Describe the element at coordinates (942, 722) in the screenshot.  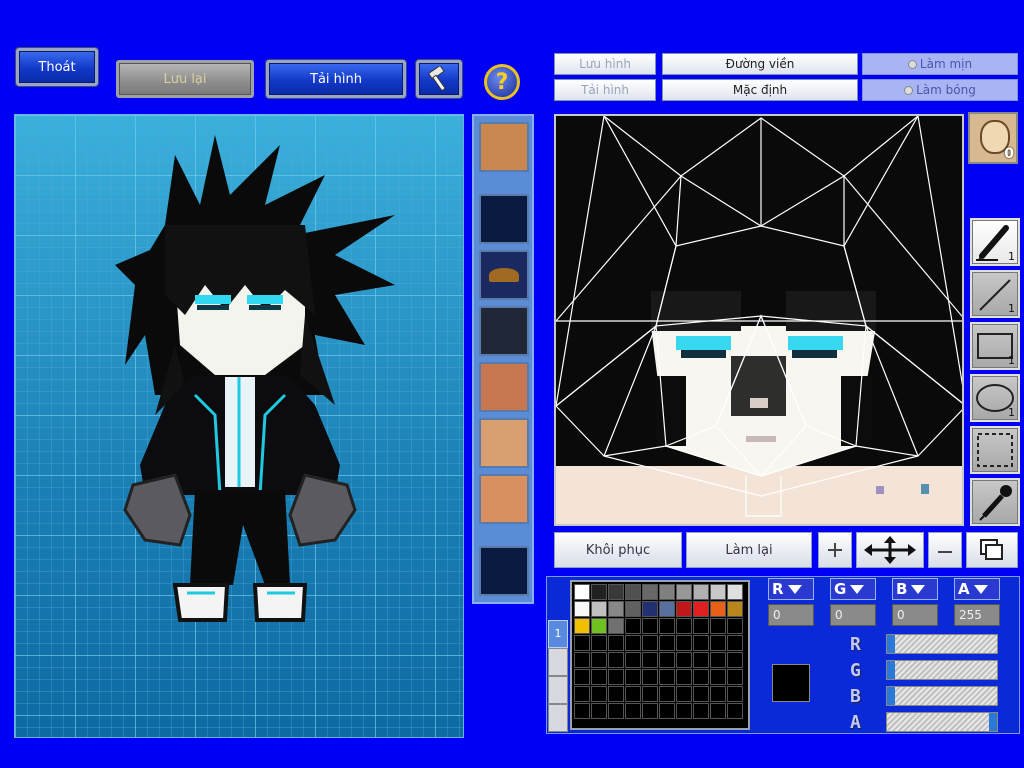
I see `slider-a` at that location.